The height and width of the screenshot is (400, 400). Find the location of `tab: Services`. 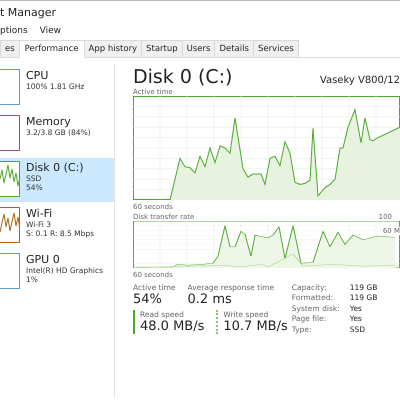

tab: Services is located at coordinates (275, 48).